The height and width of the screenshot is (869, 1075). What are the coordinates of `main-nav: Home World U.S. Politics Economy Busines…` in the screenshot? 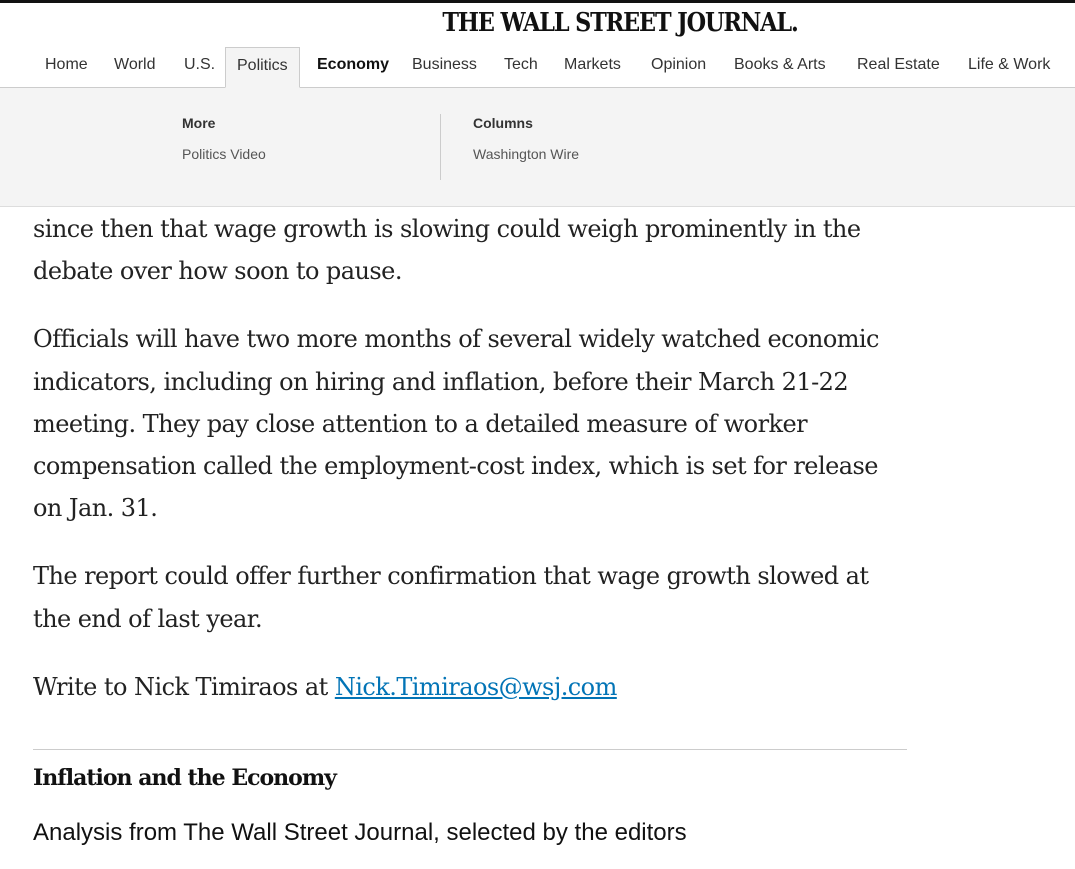 It's located at (537, 67).